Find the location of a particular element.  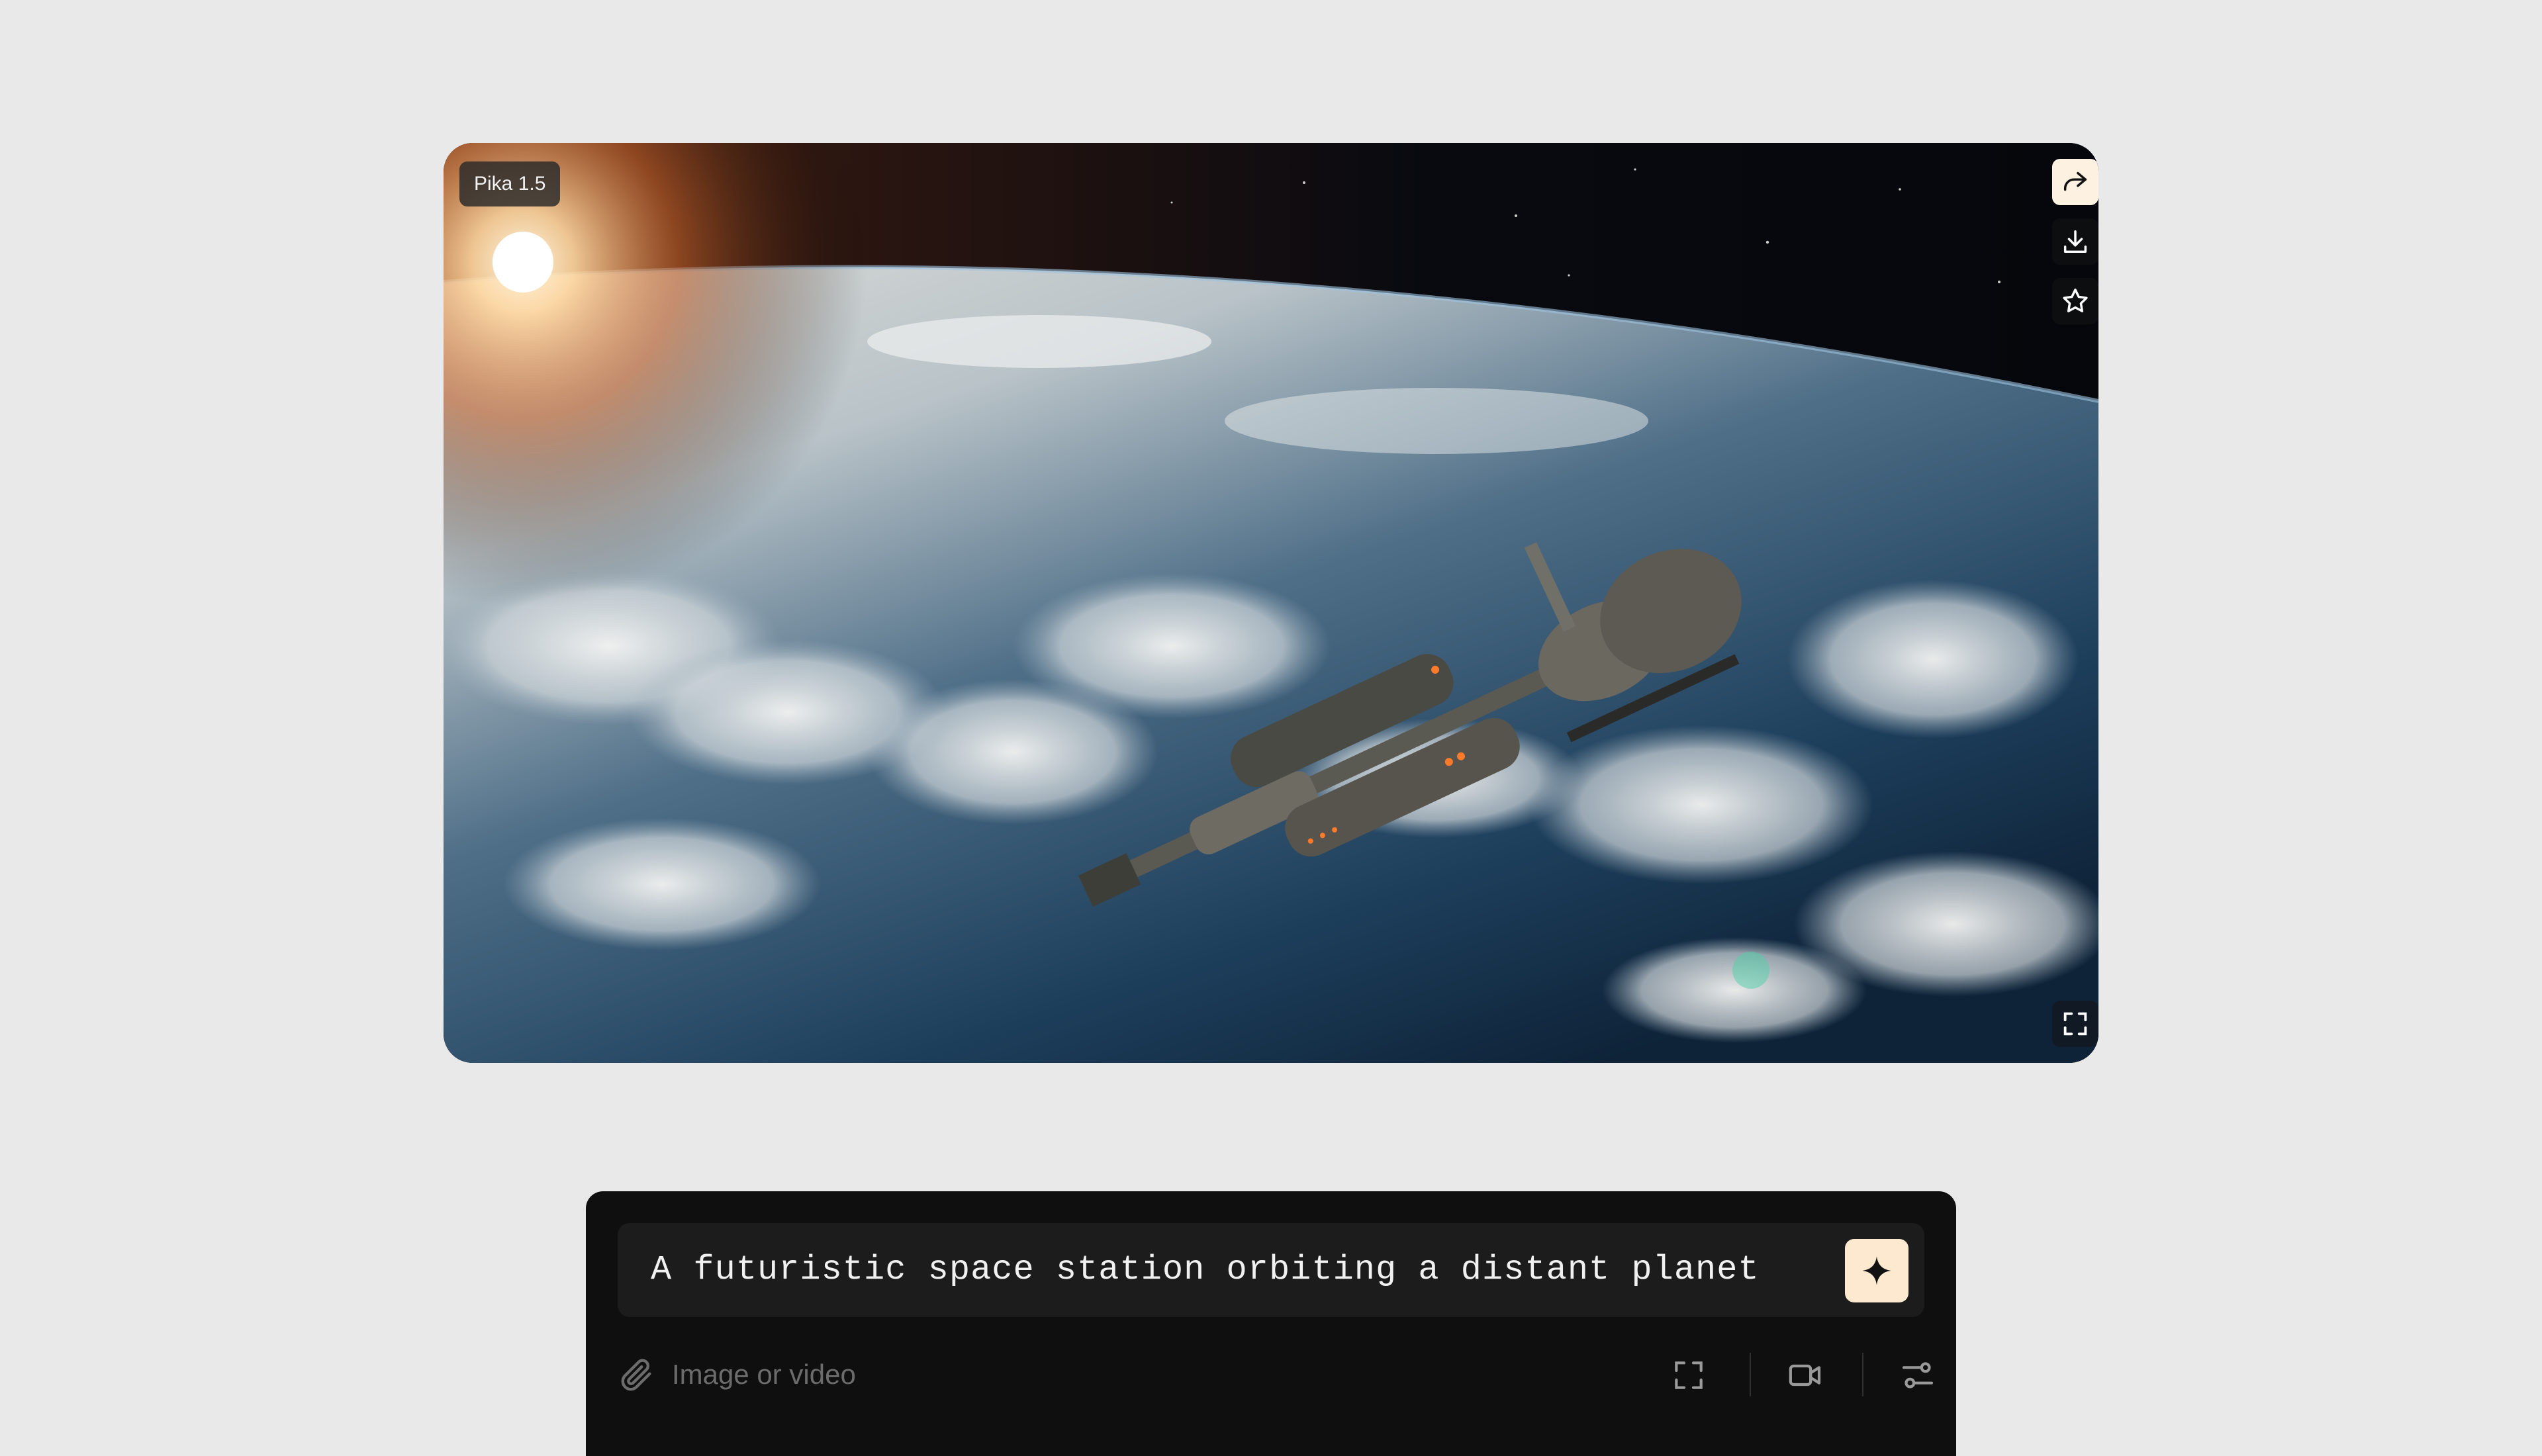

video-camera-button is located at coordinates (1805, 1375).